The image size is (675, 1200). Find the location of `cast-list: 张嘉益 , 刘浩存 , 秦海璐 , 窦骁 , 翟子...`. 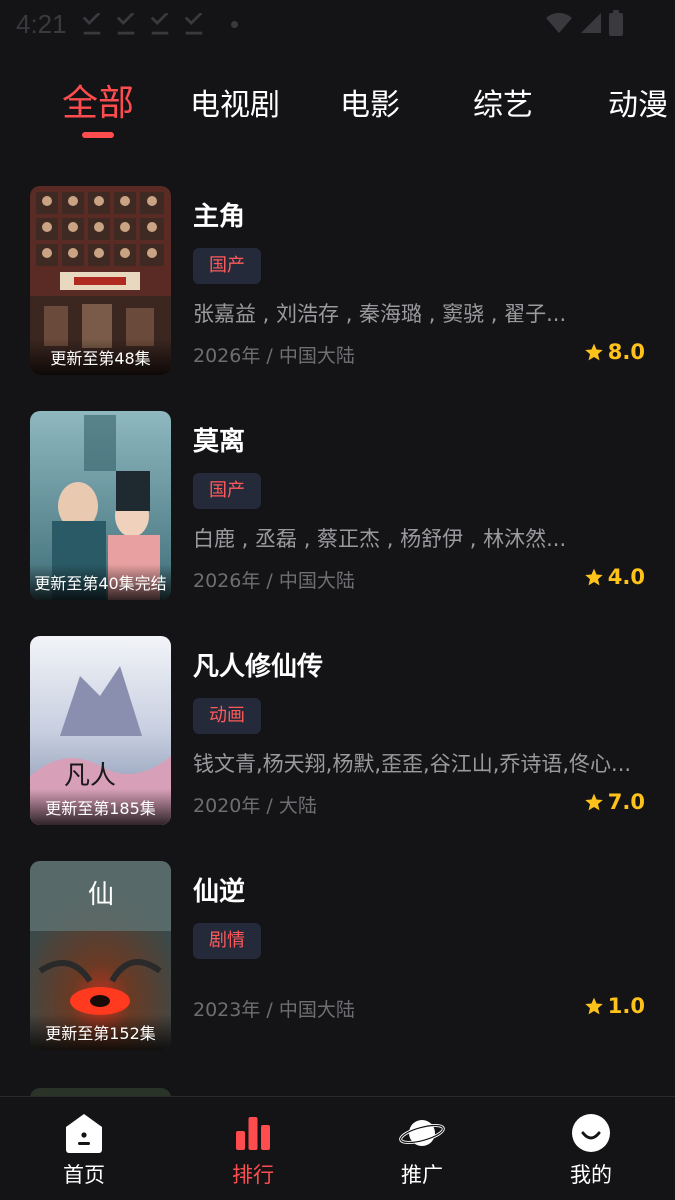

cast-list: 张嘉益 , 刘浩存 , 秦海璐 , 窦骁 , 翟子... is located at coordinates (380, 314).